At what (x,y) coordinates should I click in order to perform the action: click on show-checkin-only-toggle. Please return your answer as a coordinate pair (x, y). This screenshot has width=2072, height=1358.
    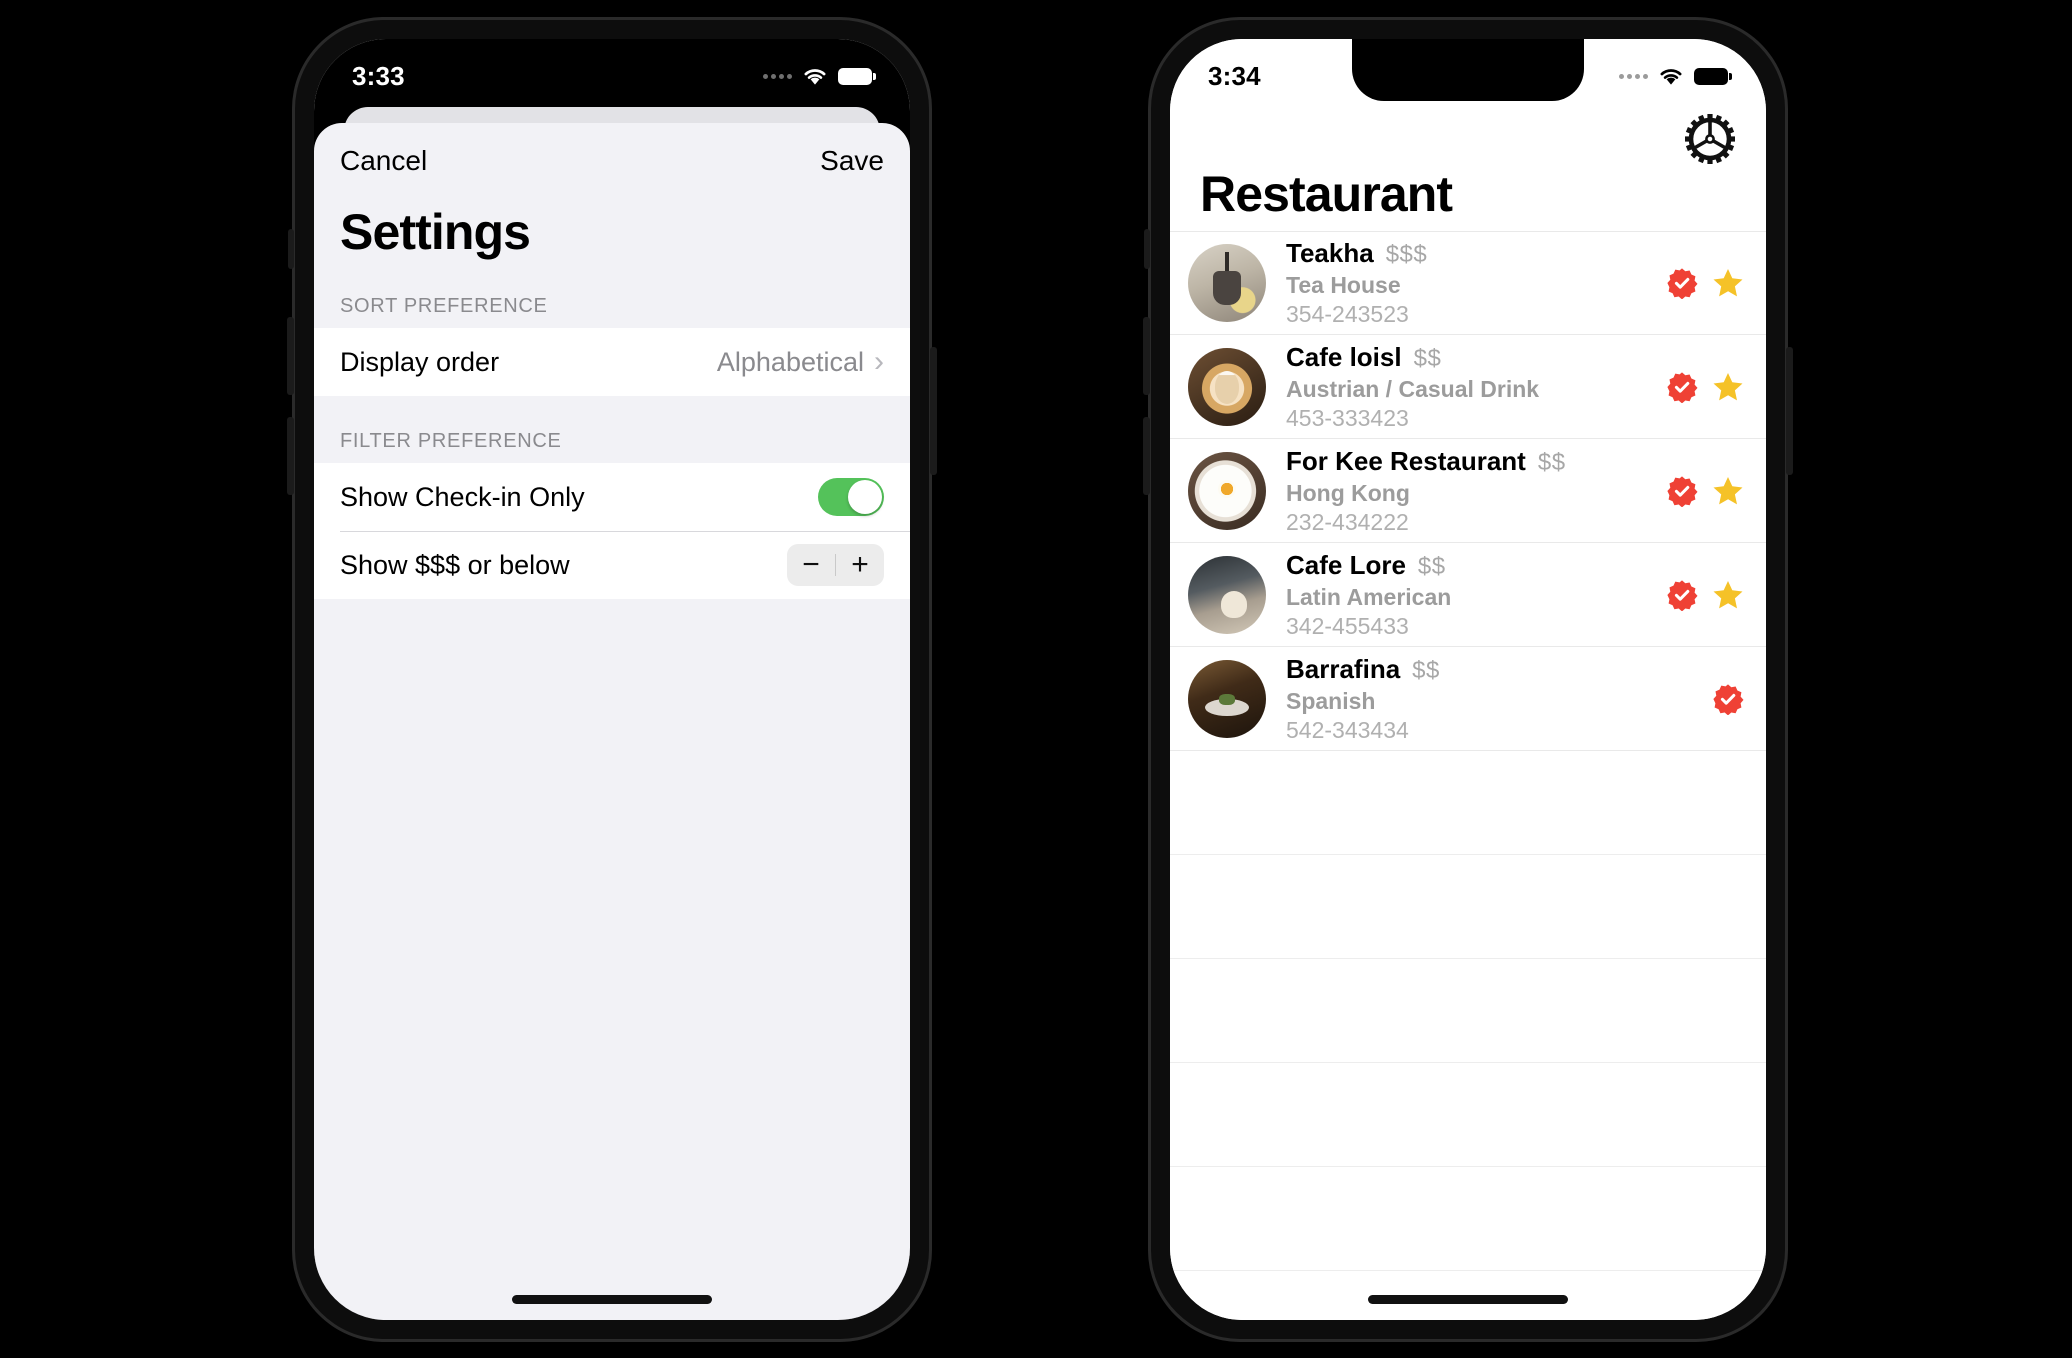
    Looking at the image, I should click on (851, 497).